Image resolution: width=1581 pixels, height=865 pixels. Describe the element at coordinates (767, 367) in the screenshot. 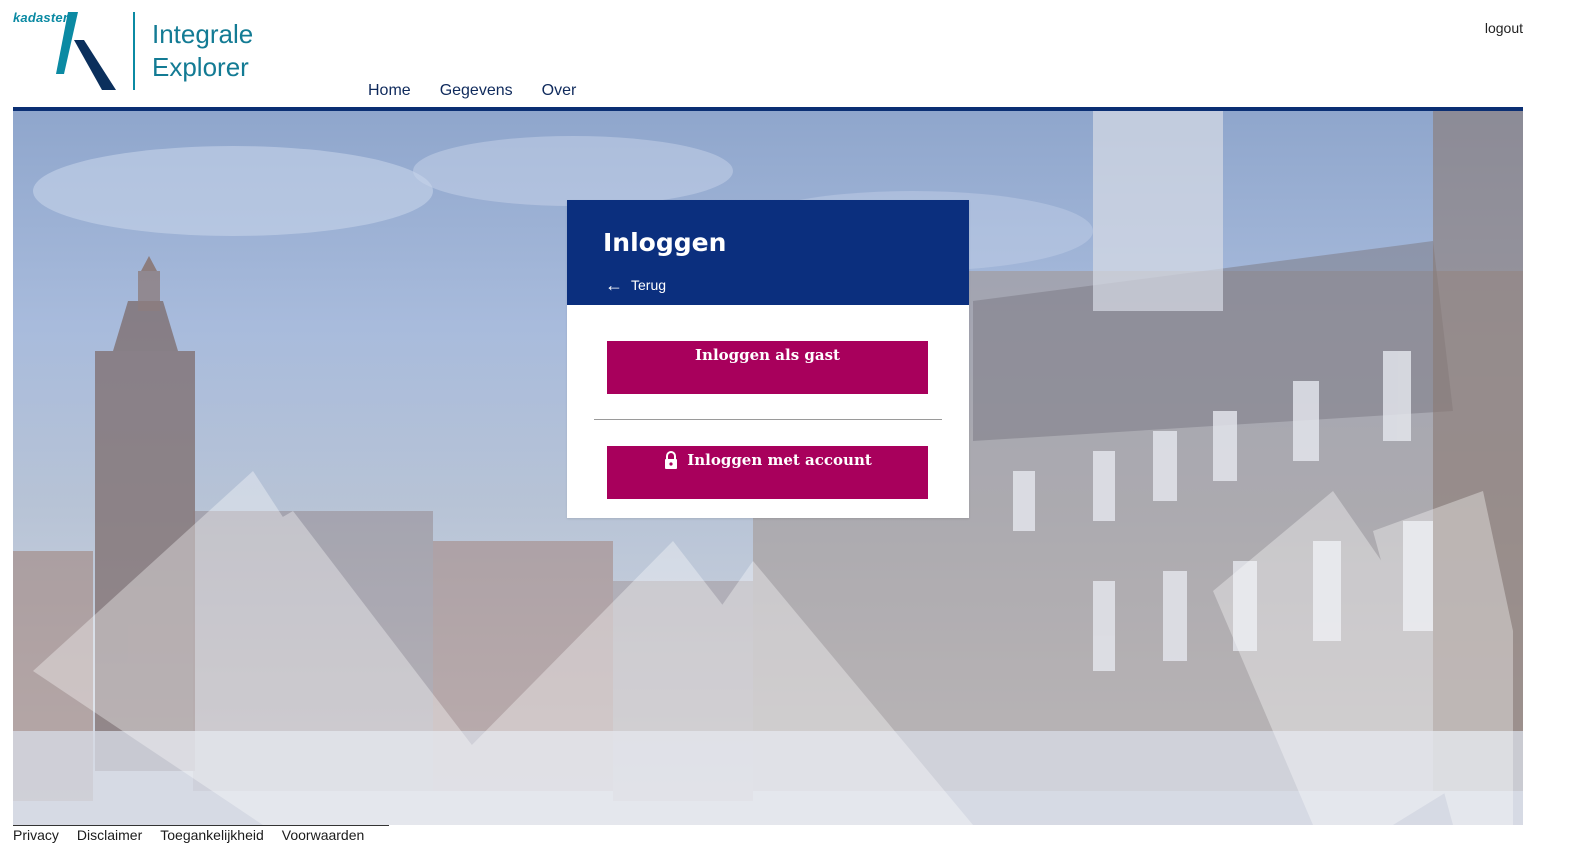

I see `login-as-guest-button: Inloggen als gast` at that location.